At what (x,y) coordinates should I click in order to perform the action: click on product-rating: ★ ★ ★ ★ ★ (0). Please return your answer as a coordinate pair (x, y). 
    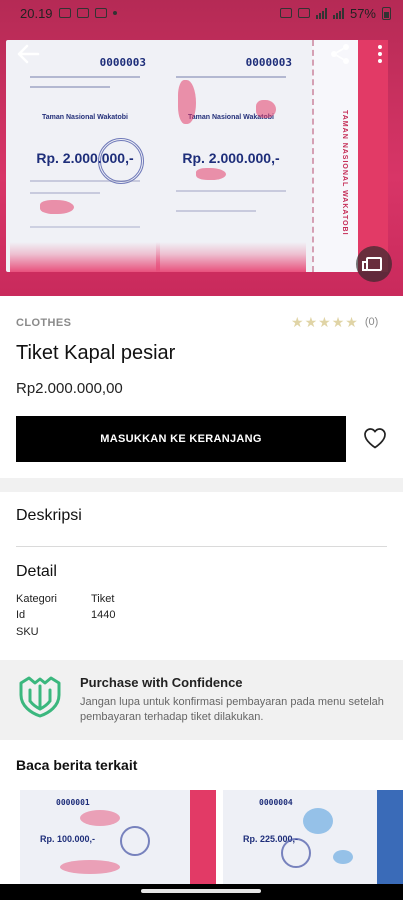
    Looking at the image, I should click on (334, 322).